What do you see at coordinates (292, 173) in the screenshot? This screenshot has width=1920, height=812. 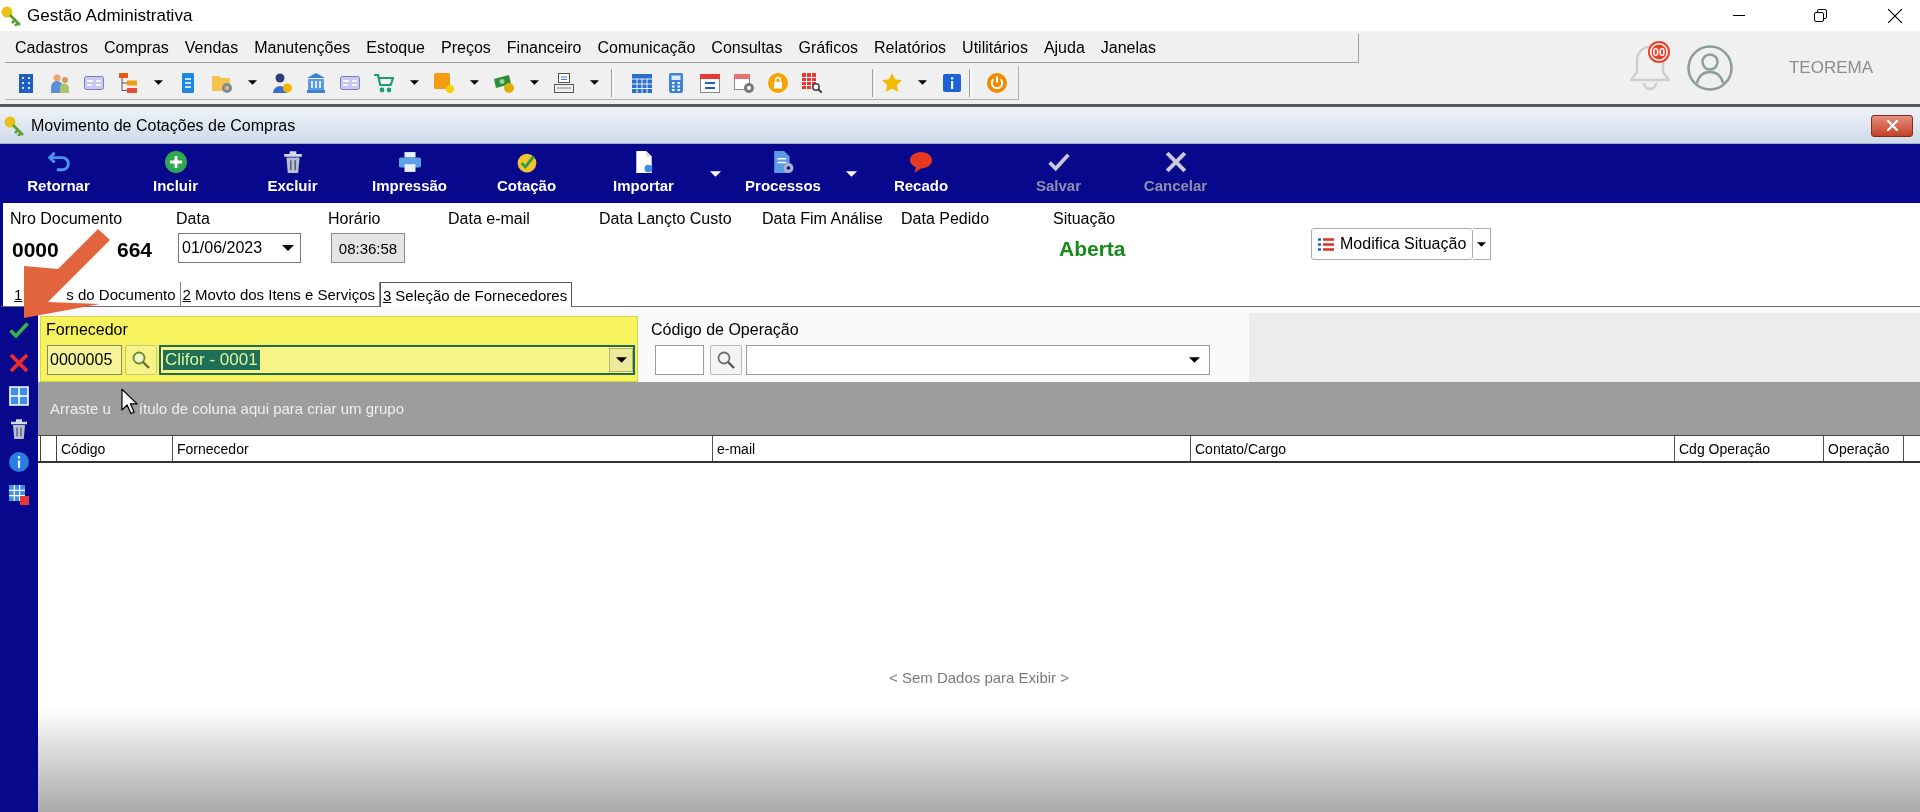 I see `delete-button: Excluir` at bounding box center [292, 173].